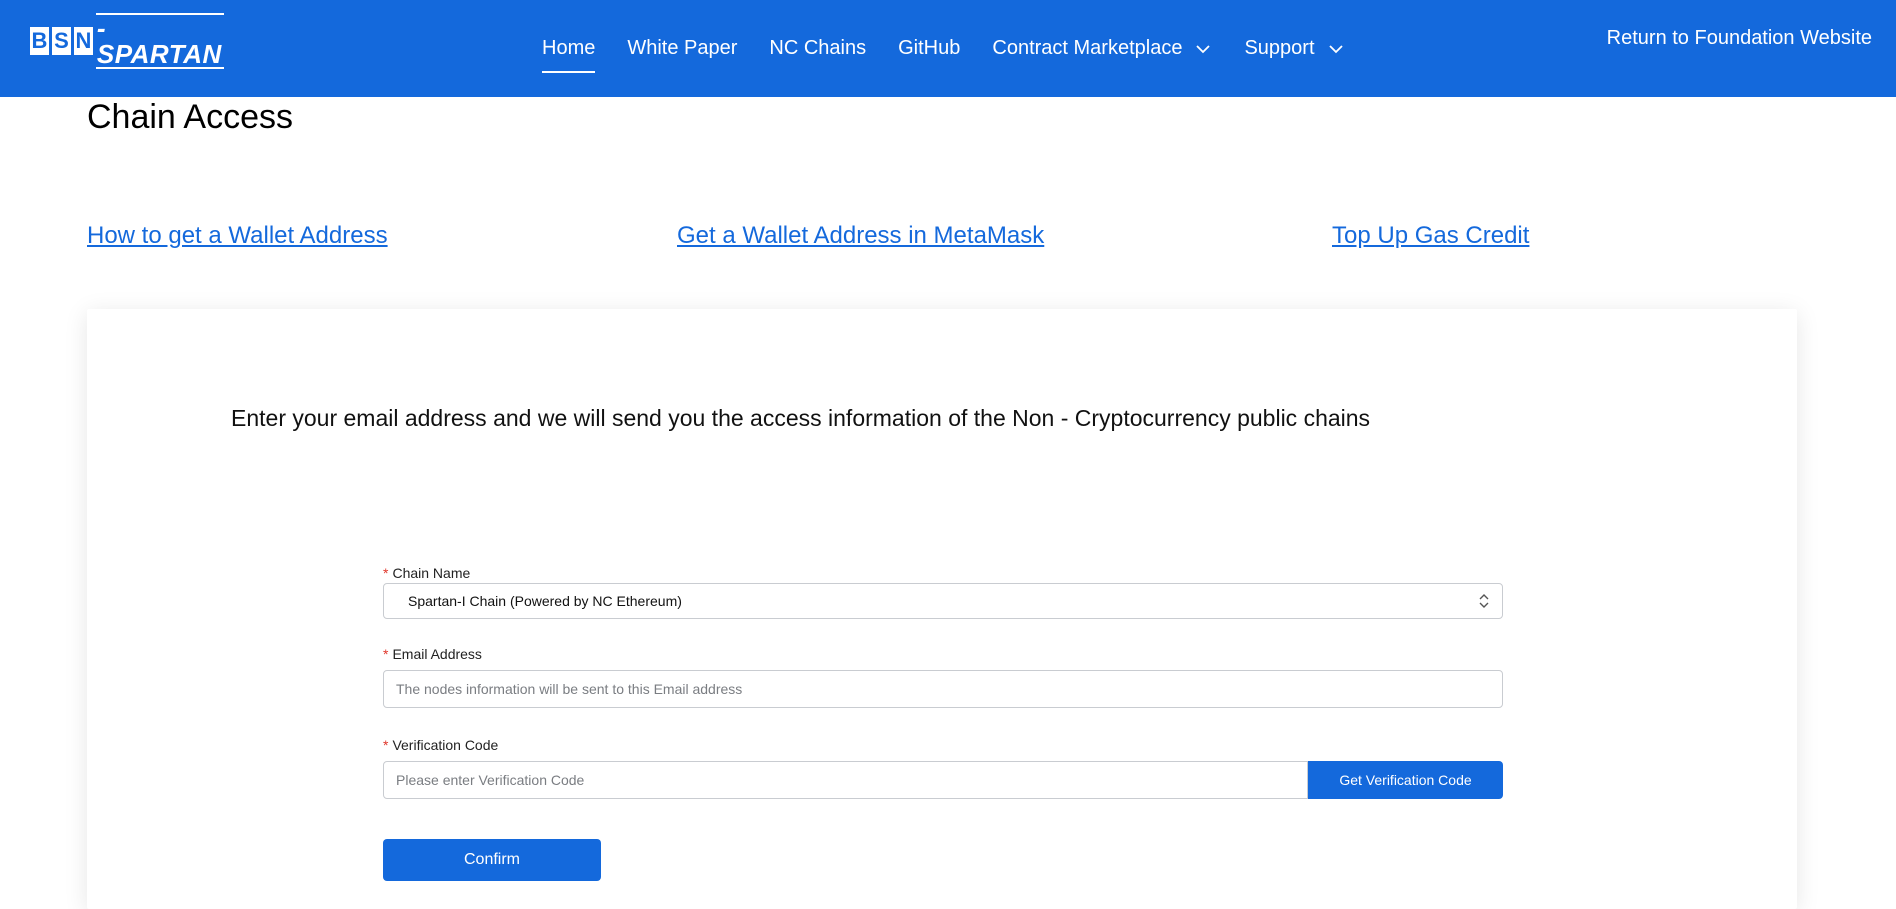 The image size is (1896, 909). I want to click on nav-support: Support, so click(1294, 49).